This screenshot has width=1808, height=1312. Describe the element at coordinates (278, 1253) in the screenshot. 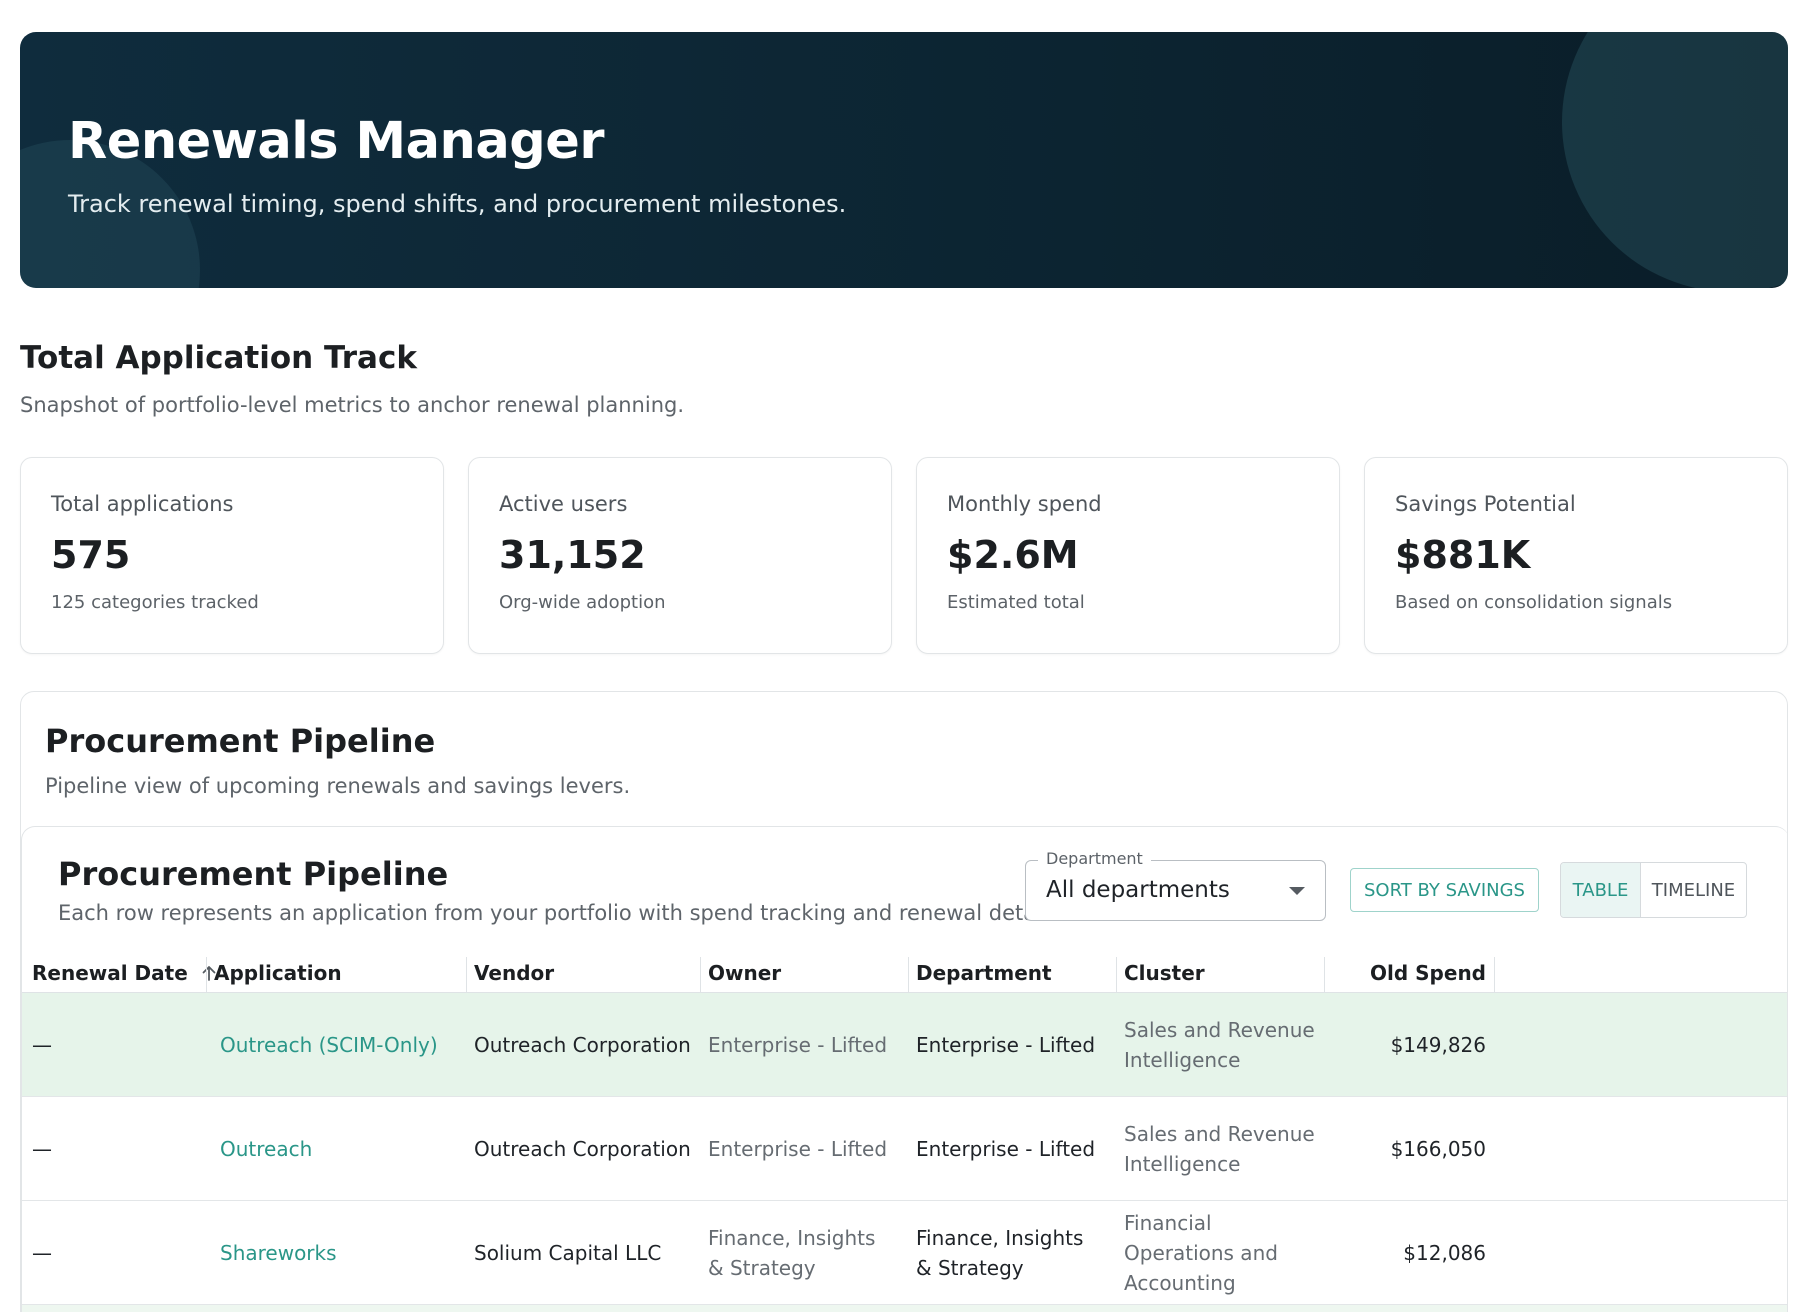

I see `application-link: Shareworks` at that location.